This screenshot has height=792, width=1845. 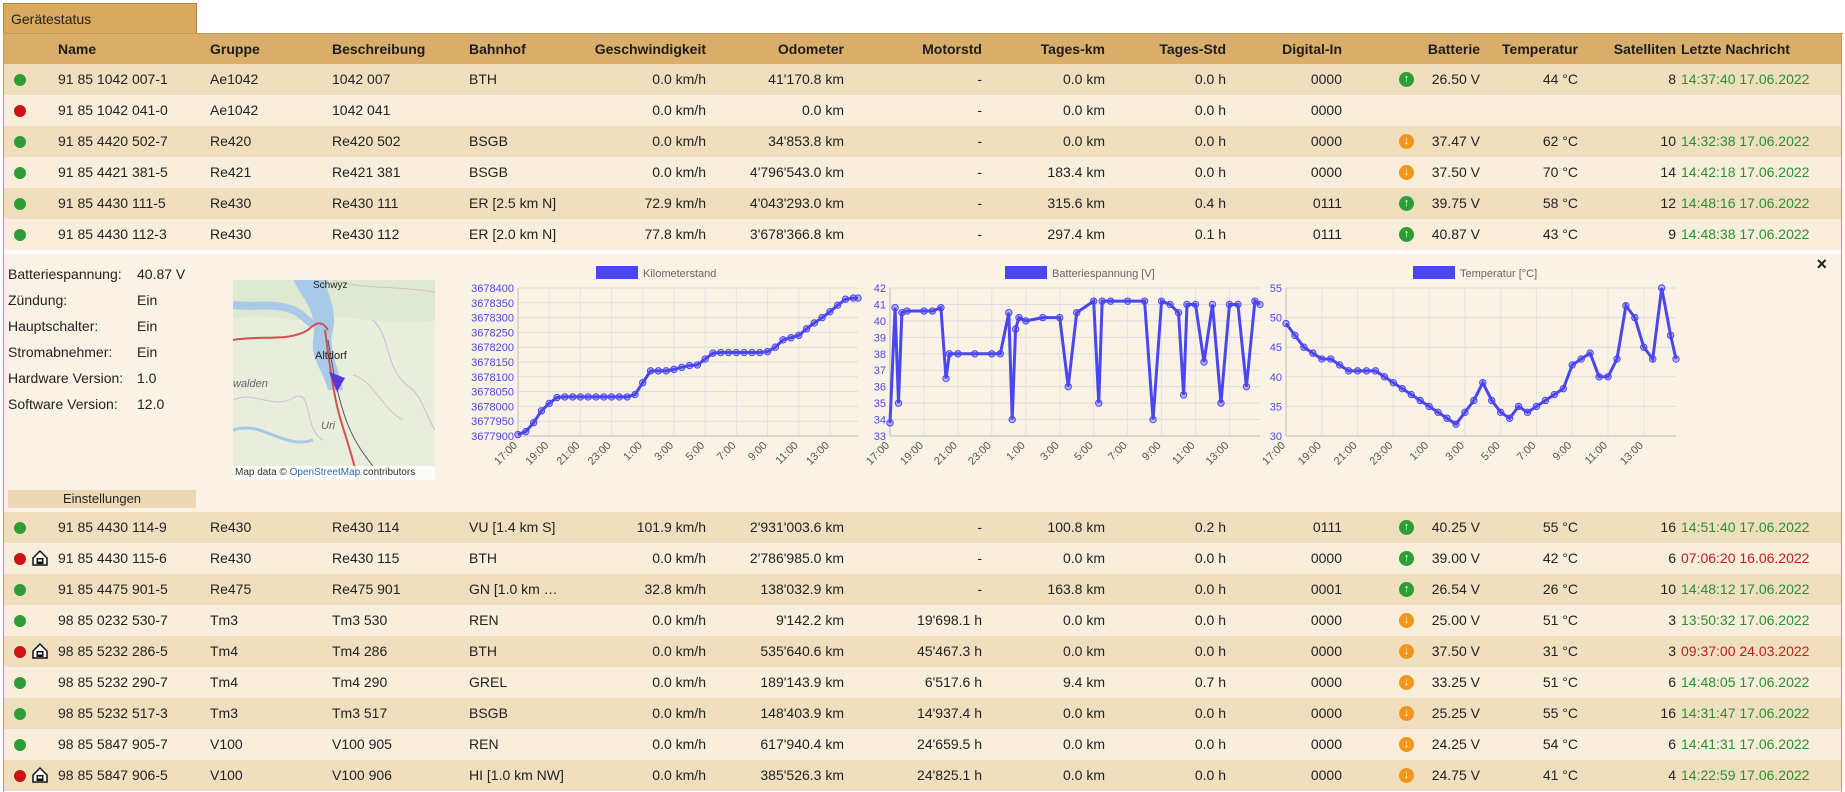 What do you see at coordinates (1103, 274) in the screenshot?
I see `legend-label: Batteriespannung [V]` at bounding box center [1103, 274].